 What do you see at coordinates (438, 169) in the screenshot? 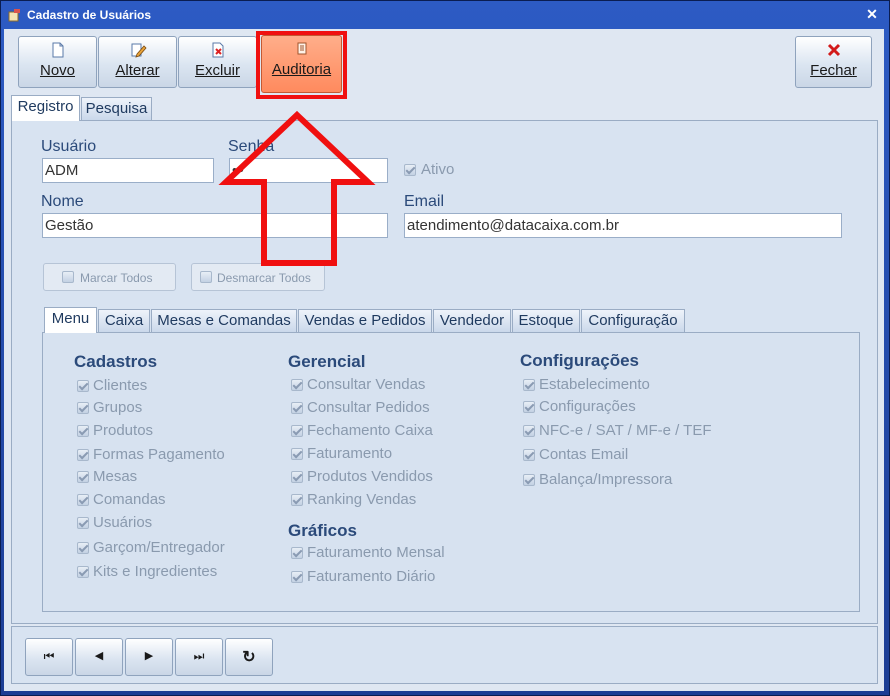
I see `ativo-label: Ativo` at bounding box center [438, 169].